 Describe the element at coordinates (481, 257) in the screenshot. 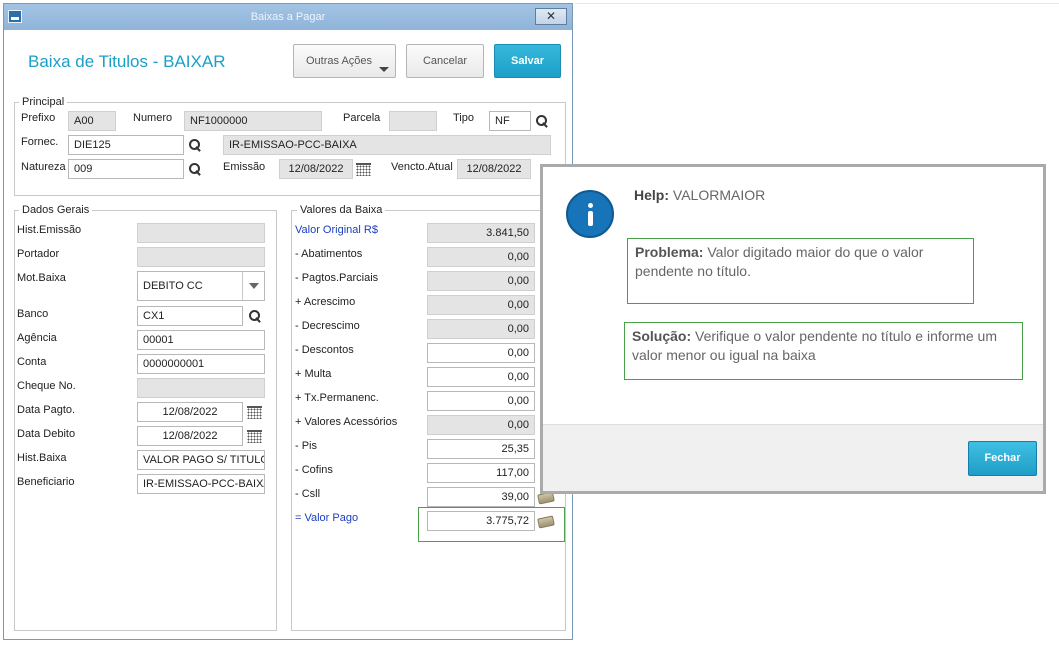

I see `abatimentos-field: 0,00` at that location.